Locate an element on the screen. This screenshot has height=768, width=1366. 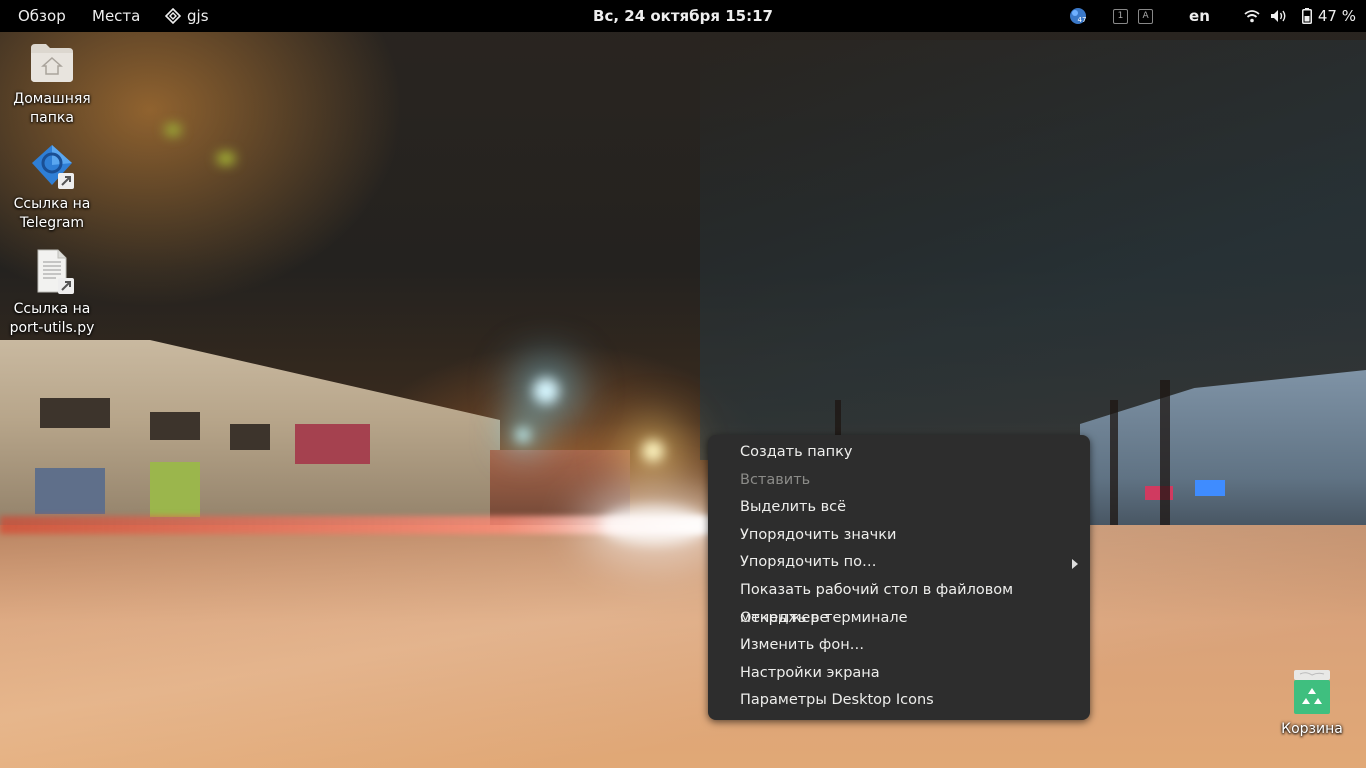
app-menu-label: gjs is located at coordinates (198, 16).